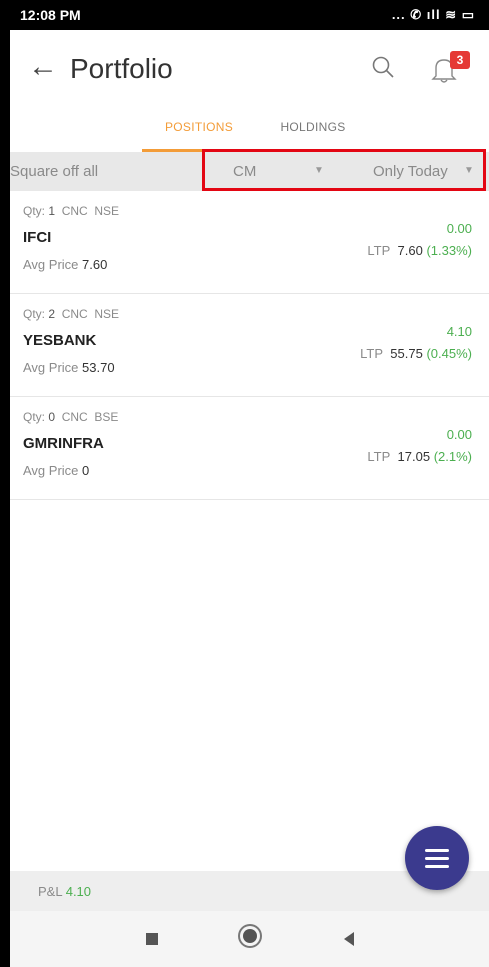 Image resolution: width=489 pixels, height=967 pixels. I want to click on position-meta: Qty: 2 CNC NSE, so click(71, 314).